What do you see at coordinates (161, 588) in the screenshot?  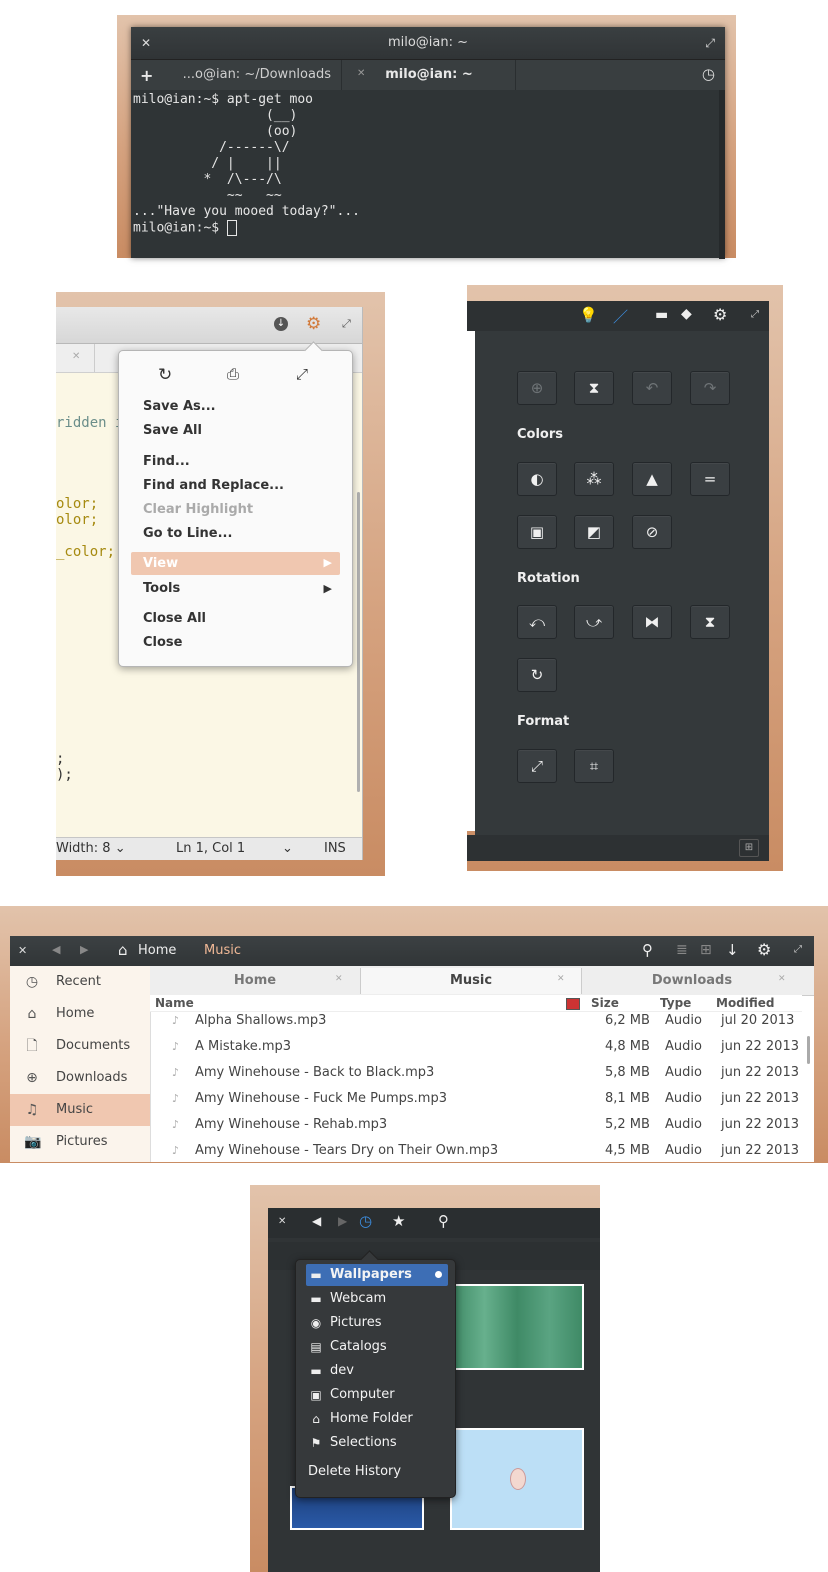 I see `menu-item-tools: Tools` at bounding box center [161, 588].